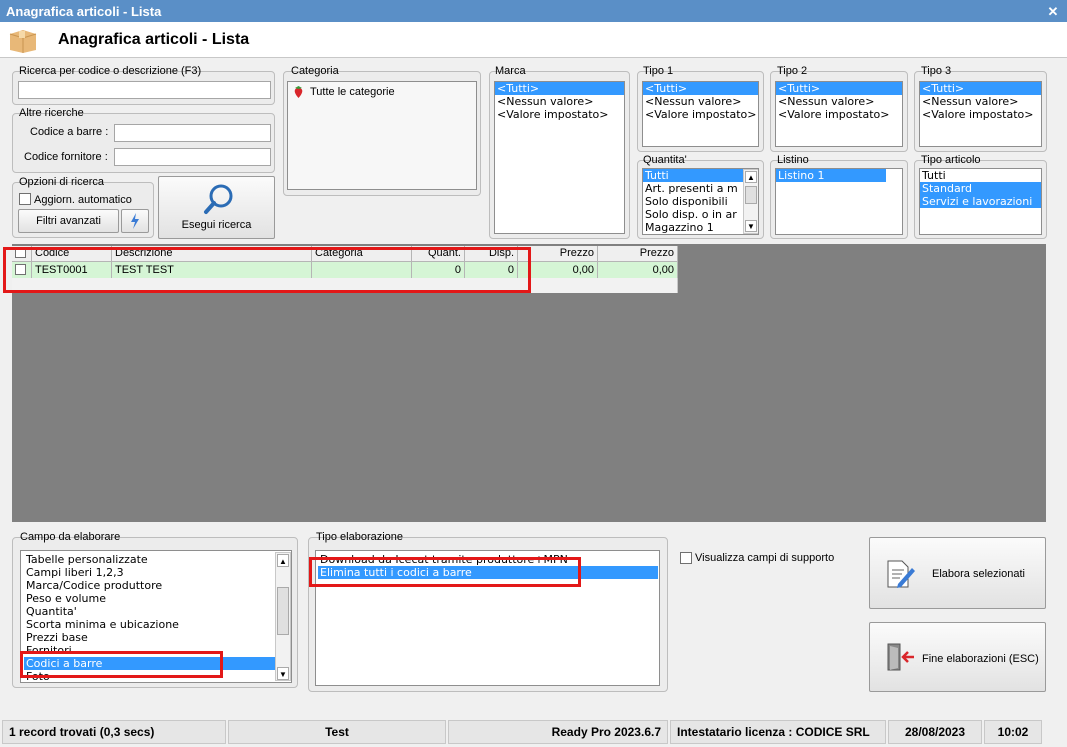 This screenshot has width=1067, height=747. What do you see at coordinates (793, 160) in the screenshot?
I see `price-list-label: Listino` at bounding box center [793, 160].